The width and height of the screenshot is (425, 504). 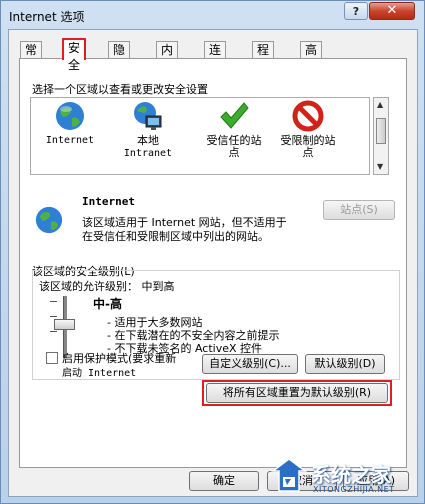 What do you see at coordinates (107, 286) in the screenshot?
I see `allowed-levels-label: 该区域的允许级别： 中到高` at bounding box center [107, 286].